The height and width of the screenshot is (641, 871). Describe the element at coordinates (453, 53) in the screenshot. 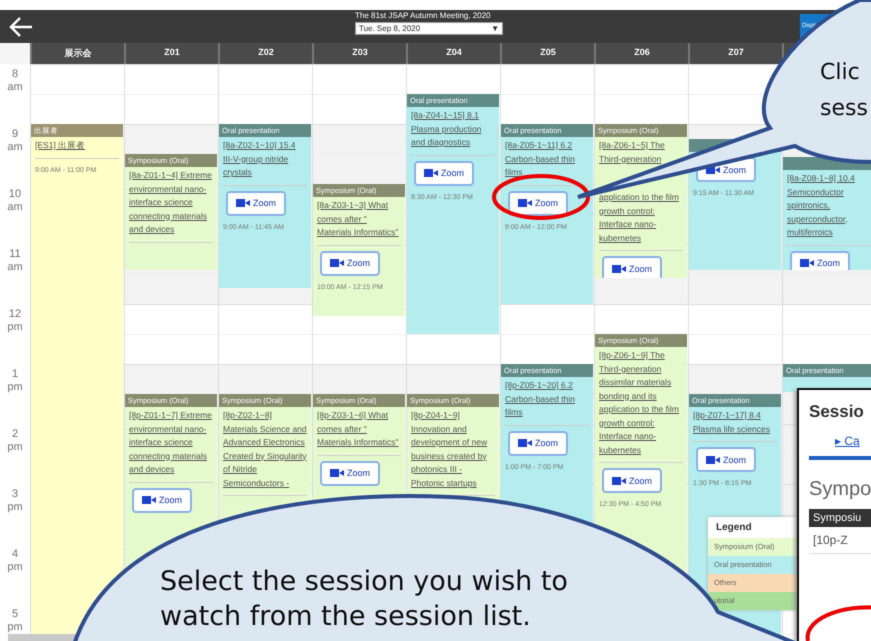

I see `column-header: Z04` at that location.